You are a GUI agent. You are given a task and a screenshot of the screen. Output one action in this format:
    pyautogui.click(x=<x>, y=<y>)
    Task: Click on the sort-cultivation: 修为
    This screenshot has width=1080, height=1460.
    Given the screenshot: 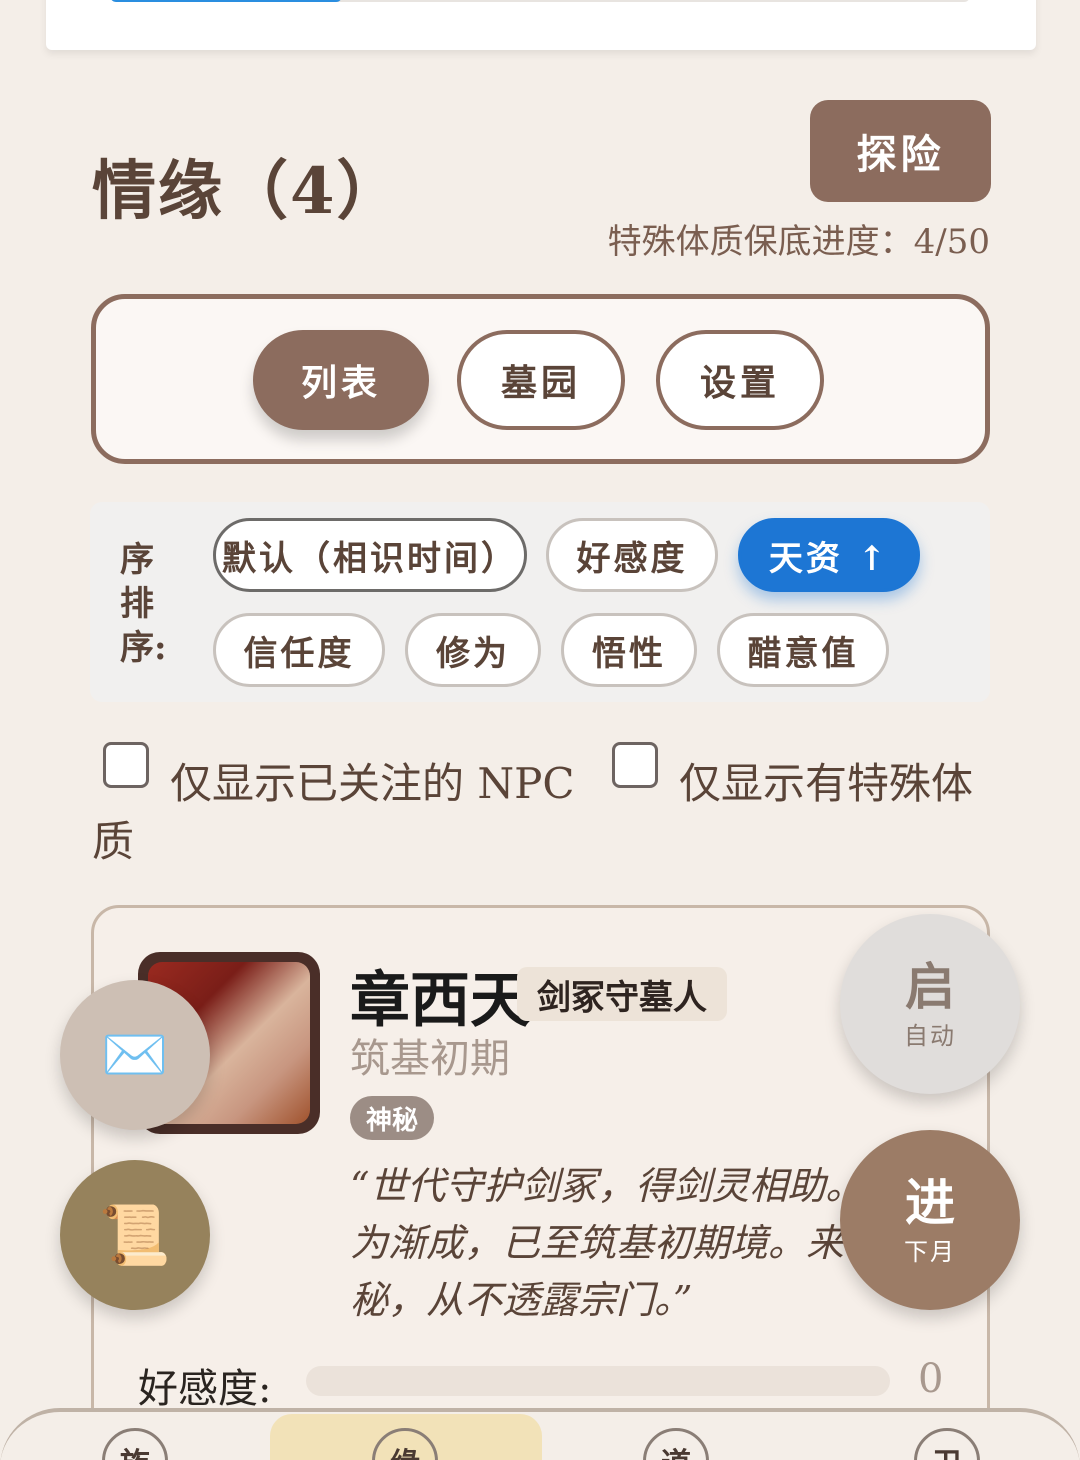 What is the action you would take?
    pyautogui.click(x=473, y=650)
    